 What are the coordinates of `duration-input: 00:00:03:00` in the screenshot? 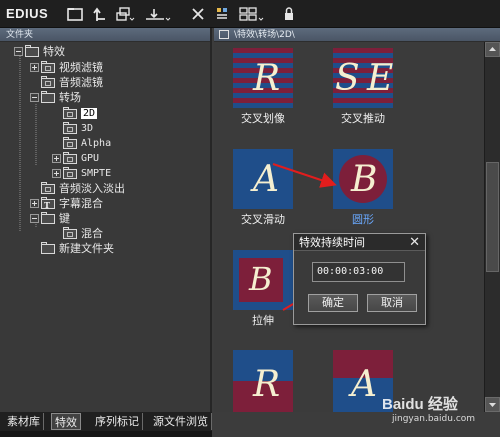 It's located at (358, 272).